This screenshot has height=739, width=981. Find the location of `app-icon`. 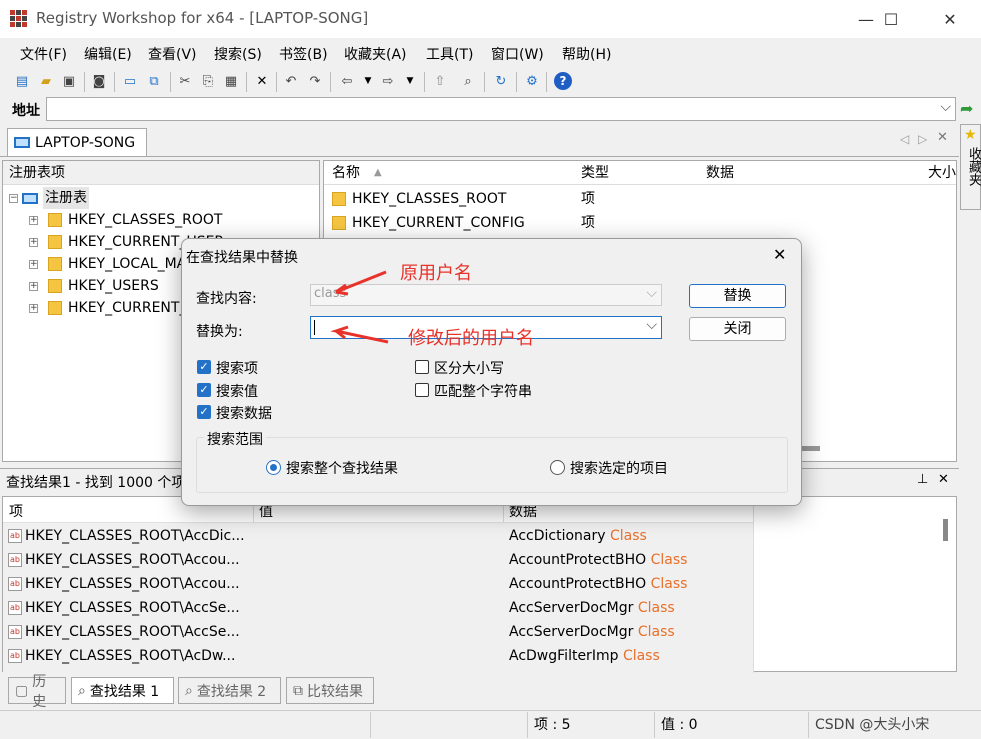

app-icon is located at coordinates (19, 19).